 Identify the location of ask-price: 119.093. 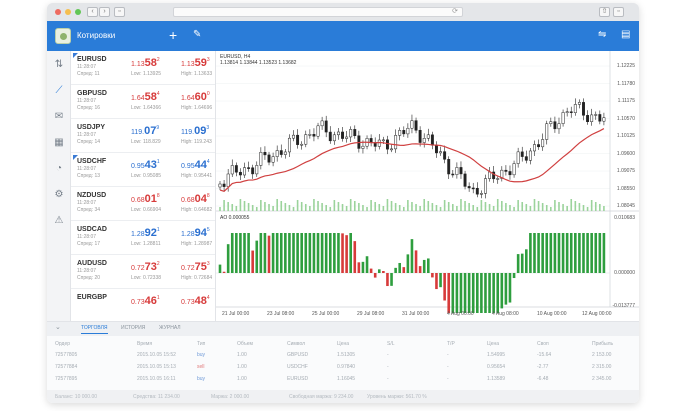
(195, 131).